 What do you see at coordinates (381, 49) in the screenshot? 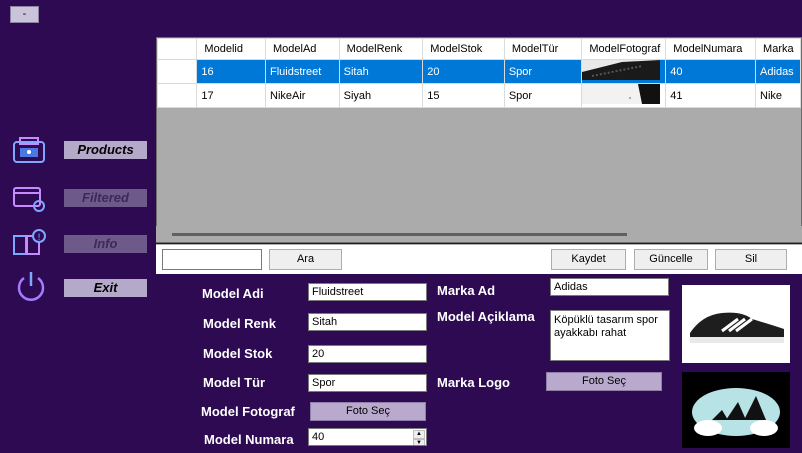
I see `column-header: ModelRenk` at bounding box center [381, 49].